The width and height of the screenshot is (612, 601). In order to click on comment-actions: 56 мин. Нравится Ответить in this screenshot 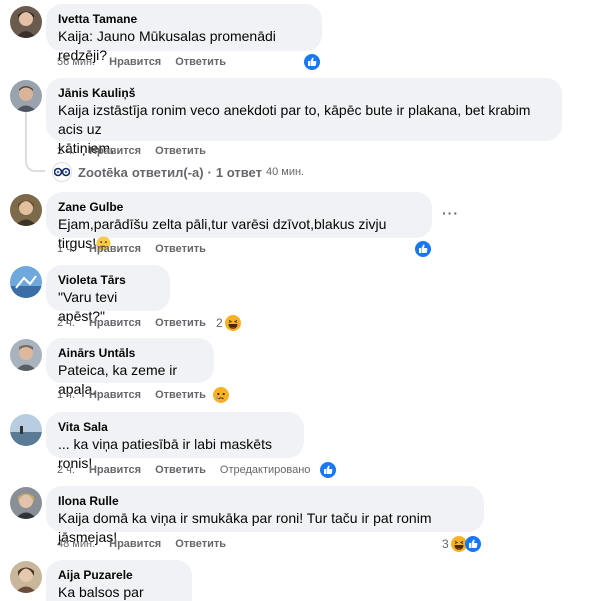, I will do `click(148, 62)`.